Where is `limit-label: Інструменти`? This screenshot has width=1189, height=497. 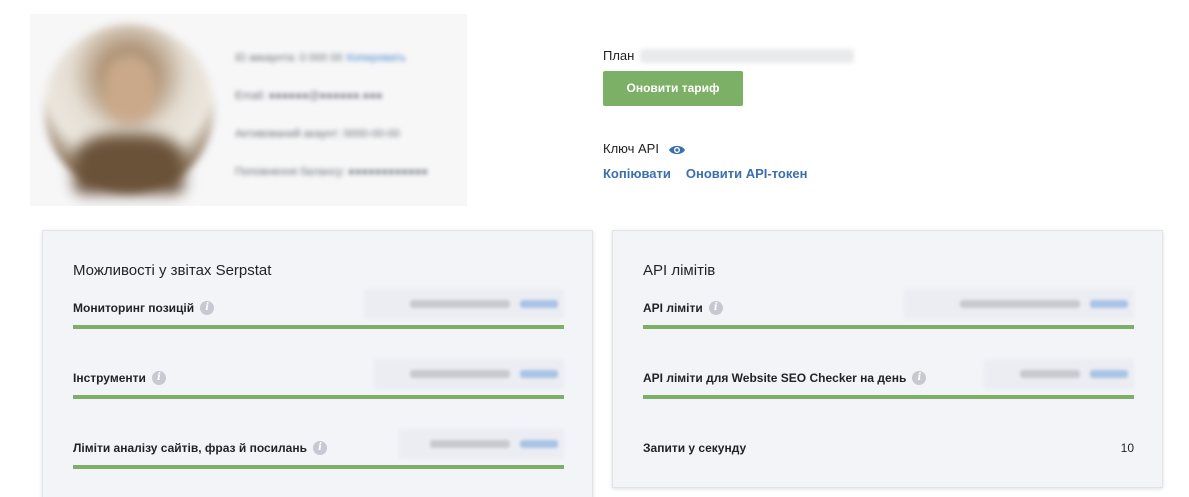
limit-label: Інструменти is located at coordinates (109, 378).